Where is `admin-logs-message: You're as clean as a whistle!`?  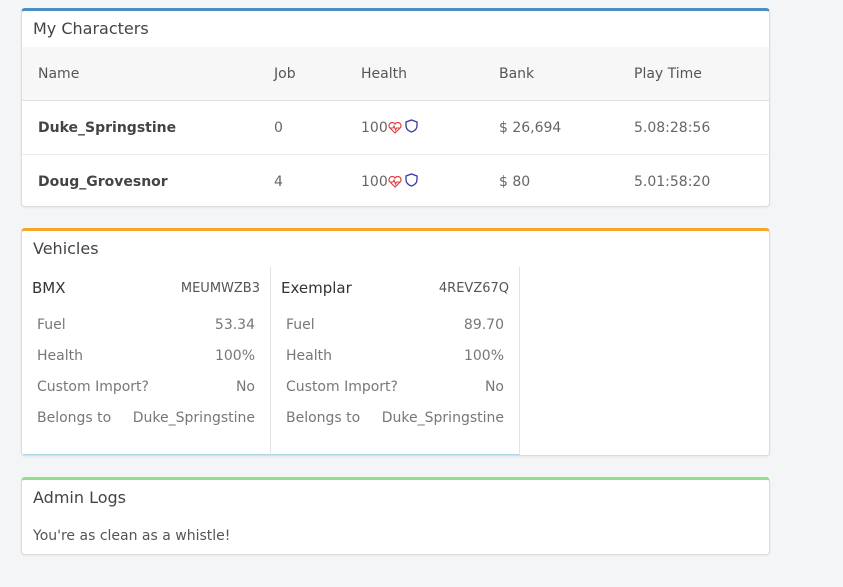 admin-logs-message: You're as clean as a whistle! is located at coordinates (132, 536).